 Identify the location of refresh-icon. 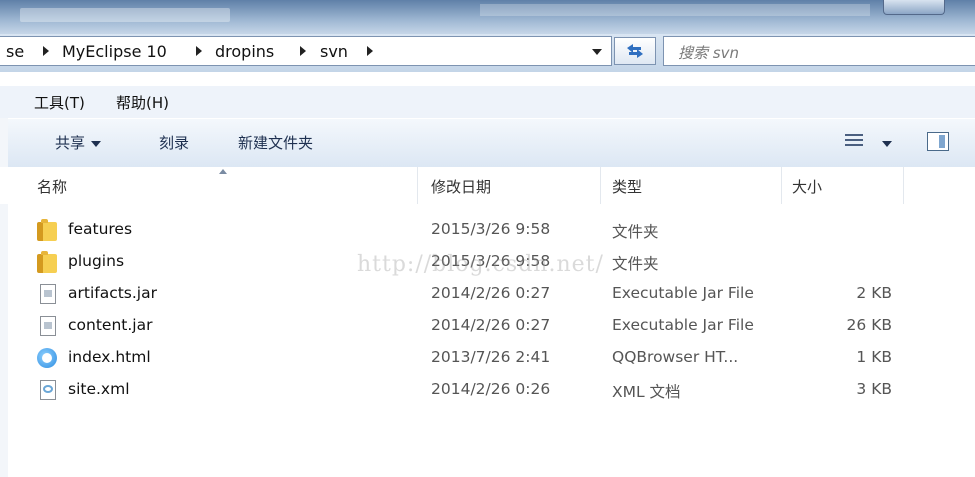
(635, 51).